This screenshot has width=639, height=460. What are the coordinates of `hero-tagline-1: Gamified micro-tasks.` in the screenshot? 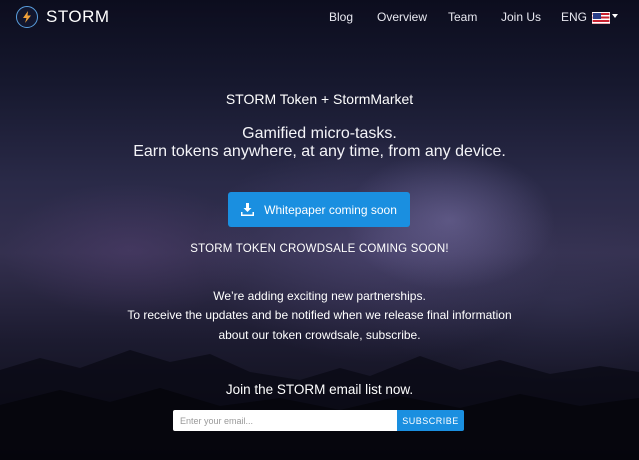 It's located at (319, 133).